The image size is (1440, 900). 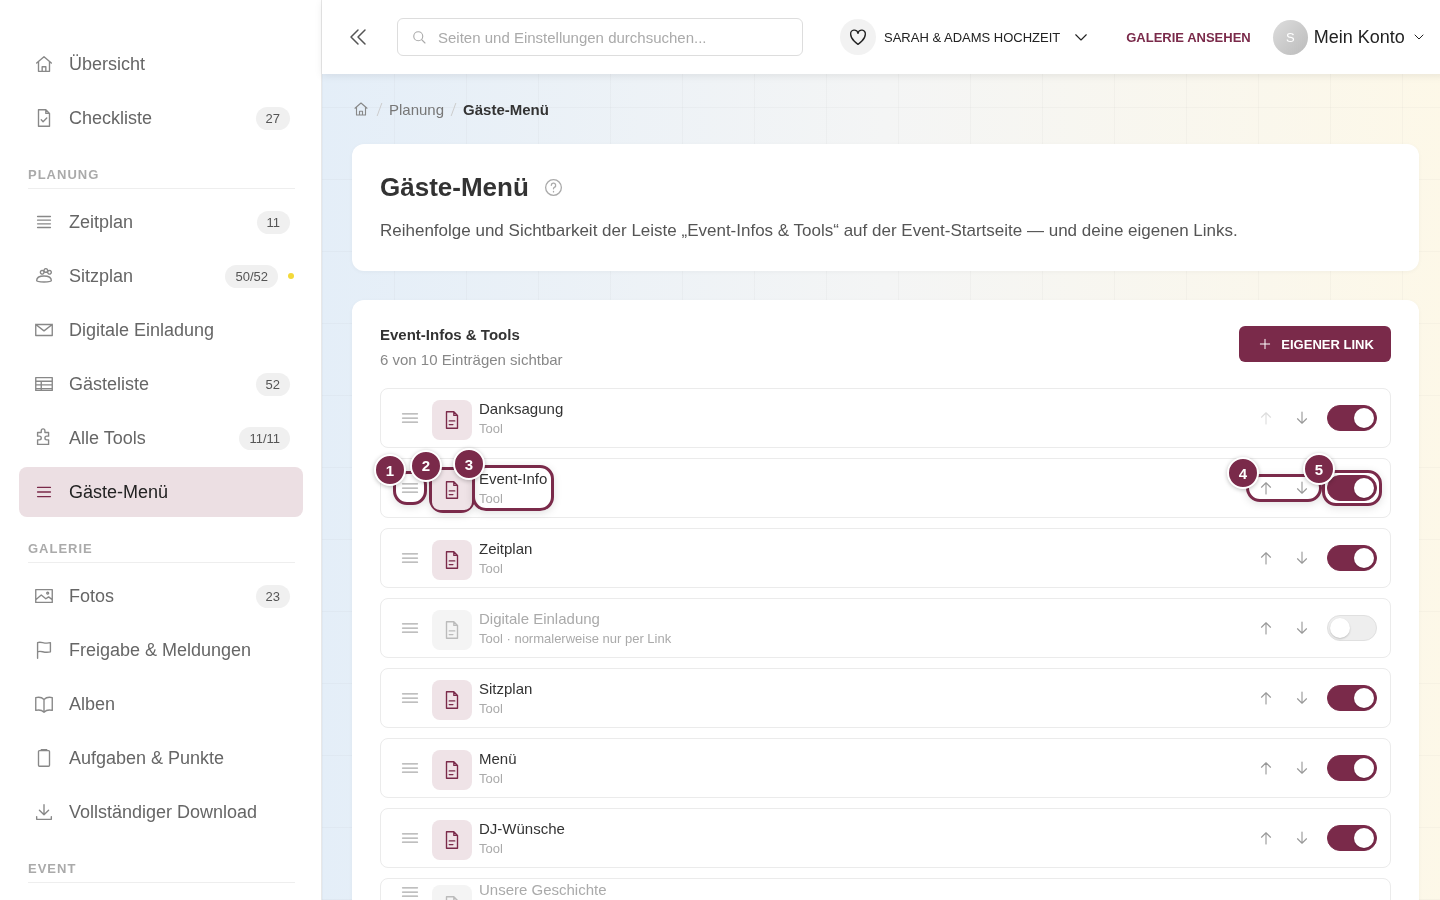 What do you see at coordinates (161, 438) in the screenshot?
I see `nav-item: Alle Tools 11/11` at bounding box center [161, 438].